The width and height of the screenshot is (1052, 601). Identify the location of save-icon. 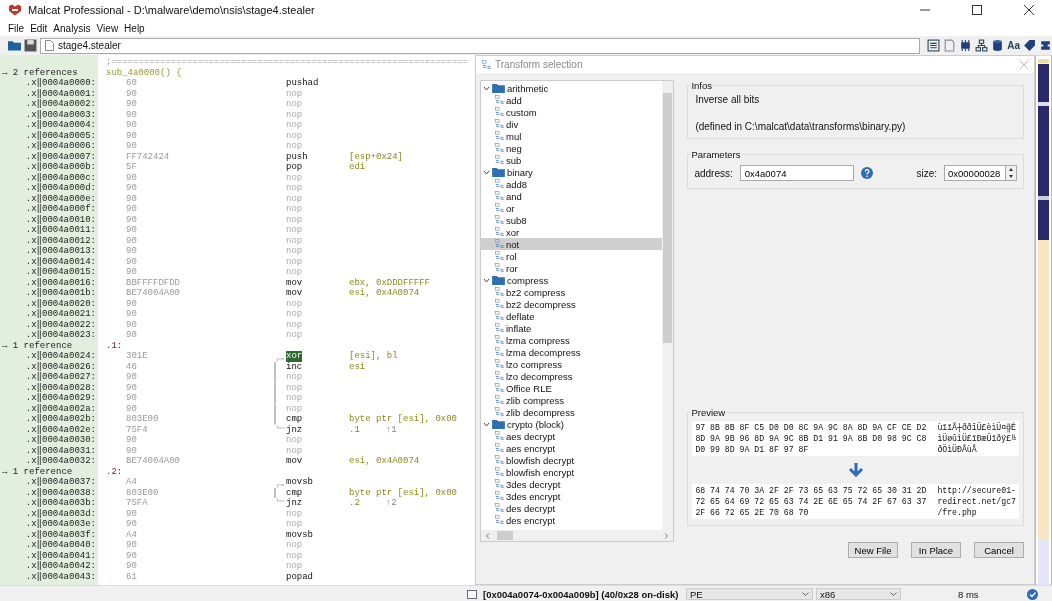
(30, 45).